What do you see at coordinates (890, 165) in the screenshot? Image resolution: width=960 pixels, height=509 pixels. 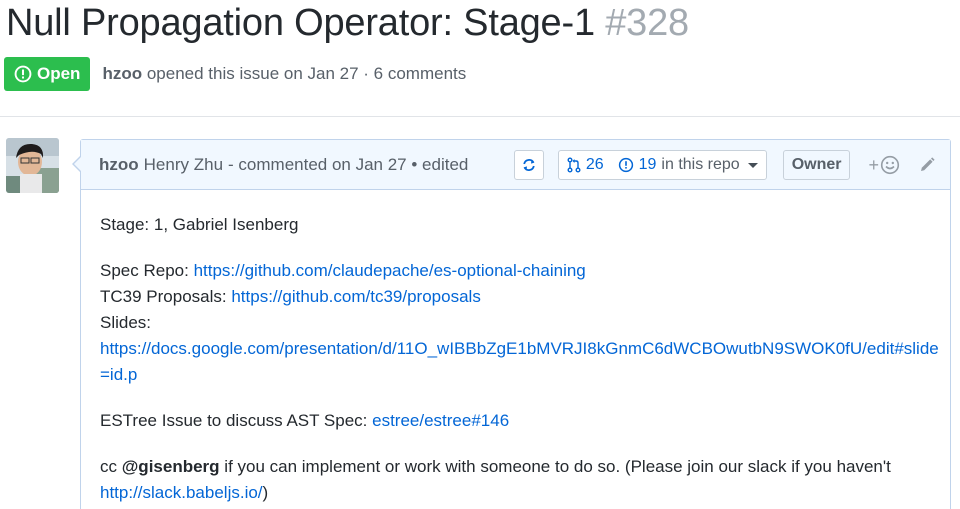 I see `smiley-icon` at bounding box center [890, 165].